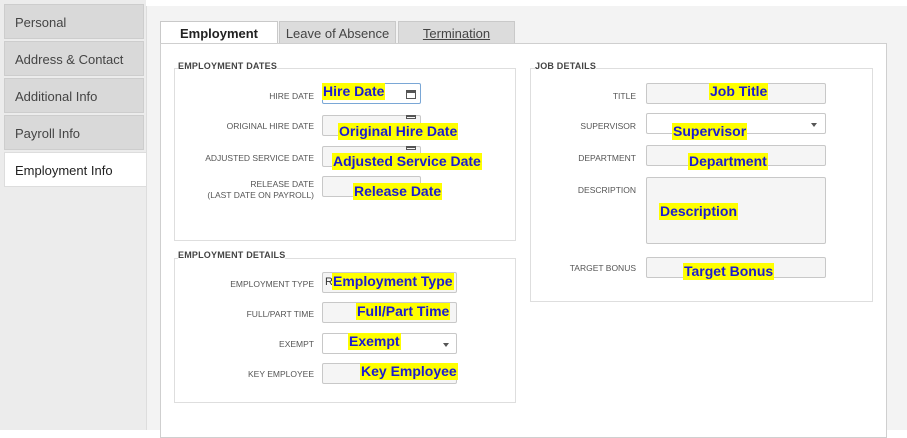  I want to click on adjusted-service-date-label: ADJUSTED SERVICE DATE, so click(259, 158).